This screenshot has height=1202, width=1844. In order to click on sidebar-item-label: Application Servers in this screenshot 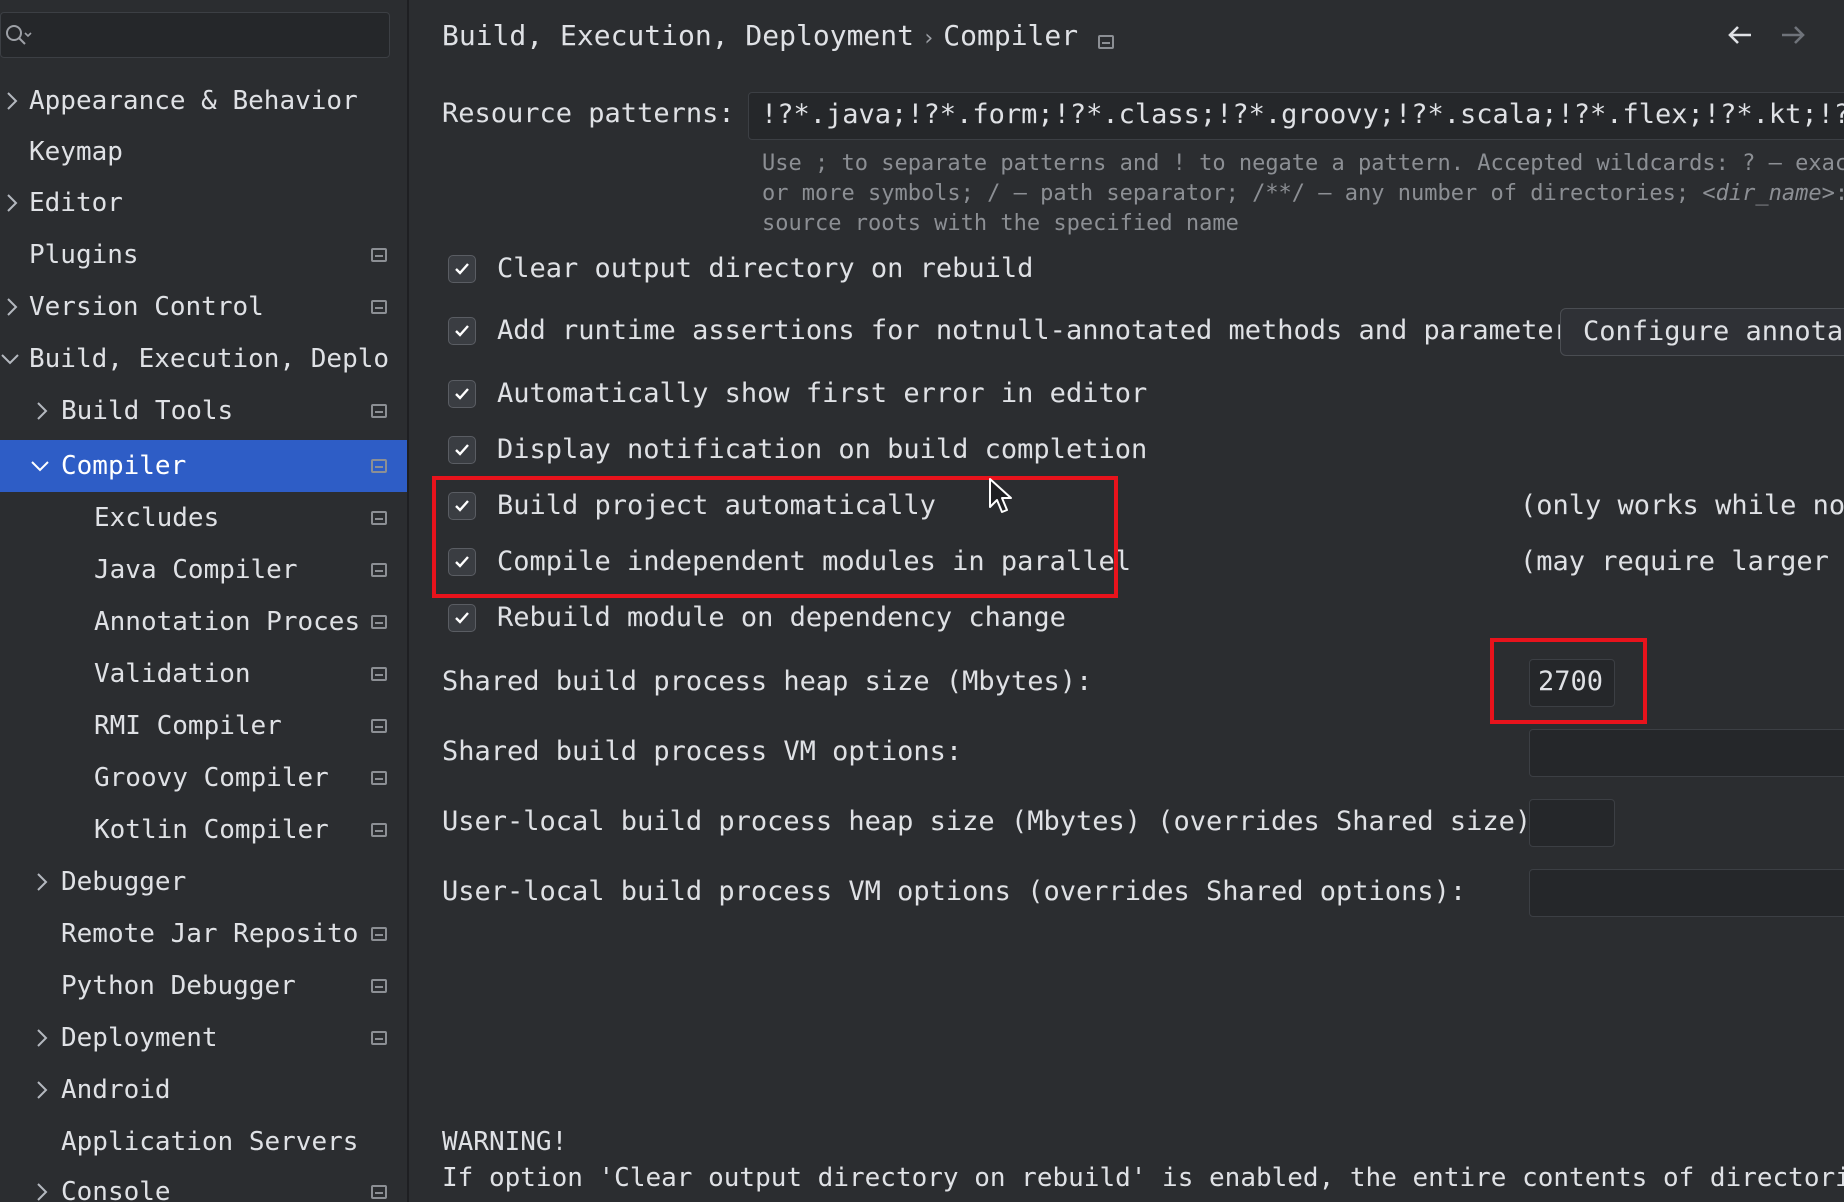, I will do `click(210, 1142)`.